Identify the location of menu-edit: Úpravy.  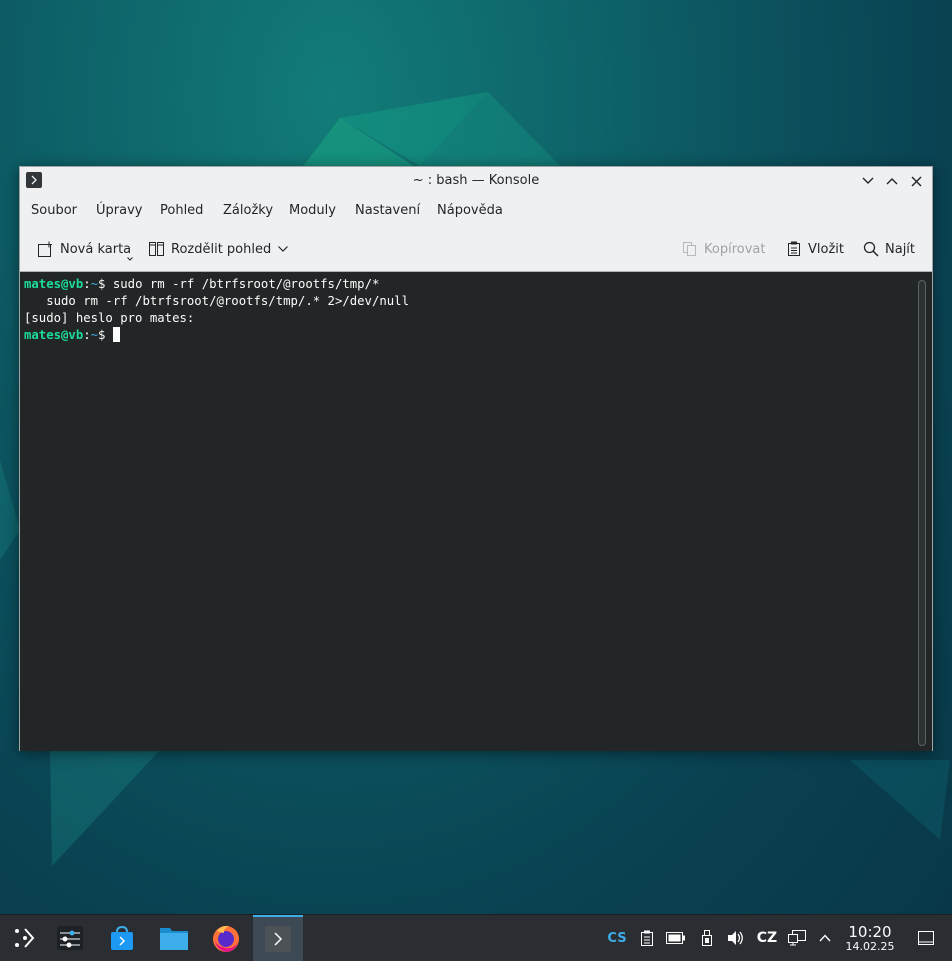
(119, 210).